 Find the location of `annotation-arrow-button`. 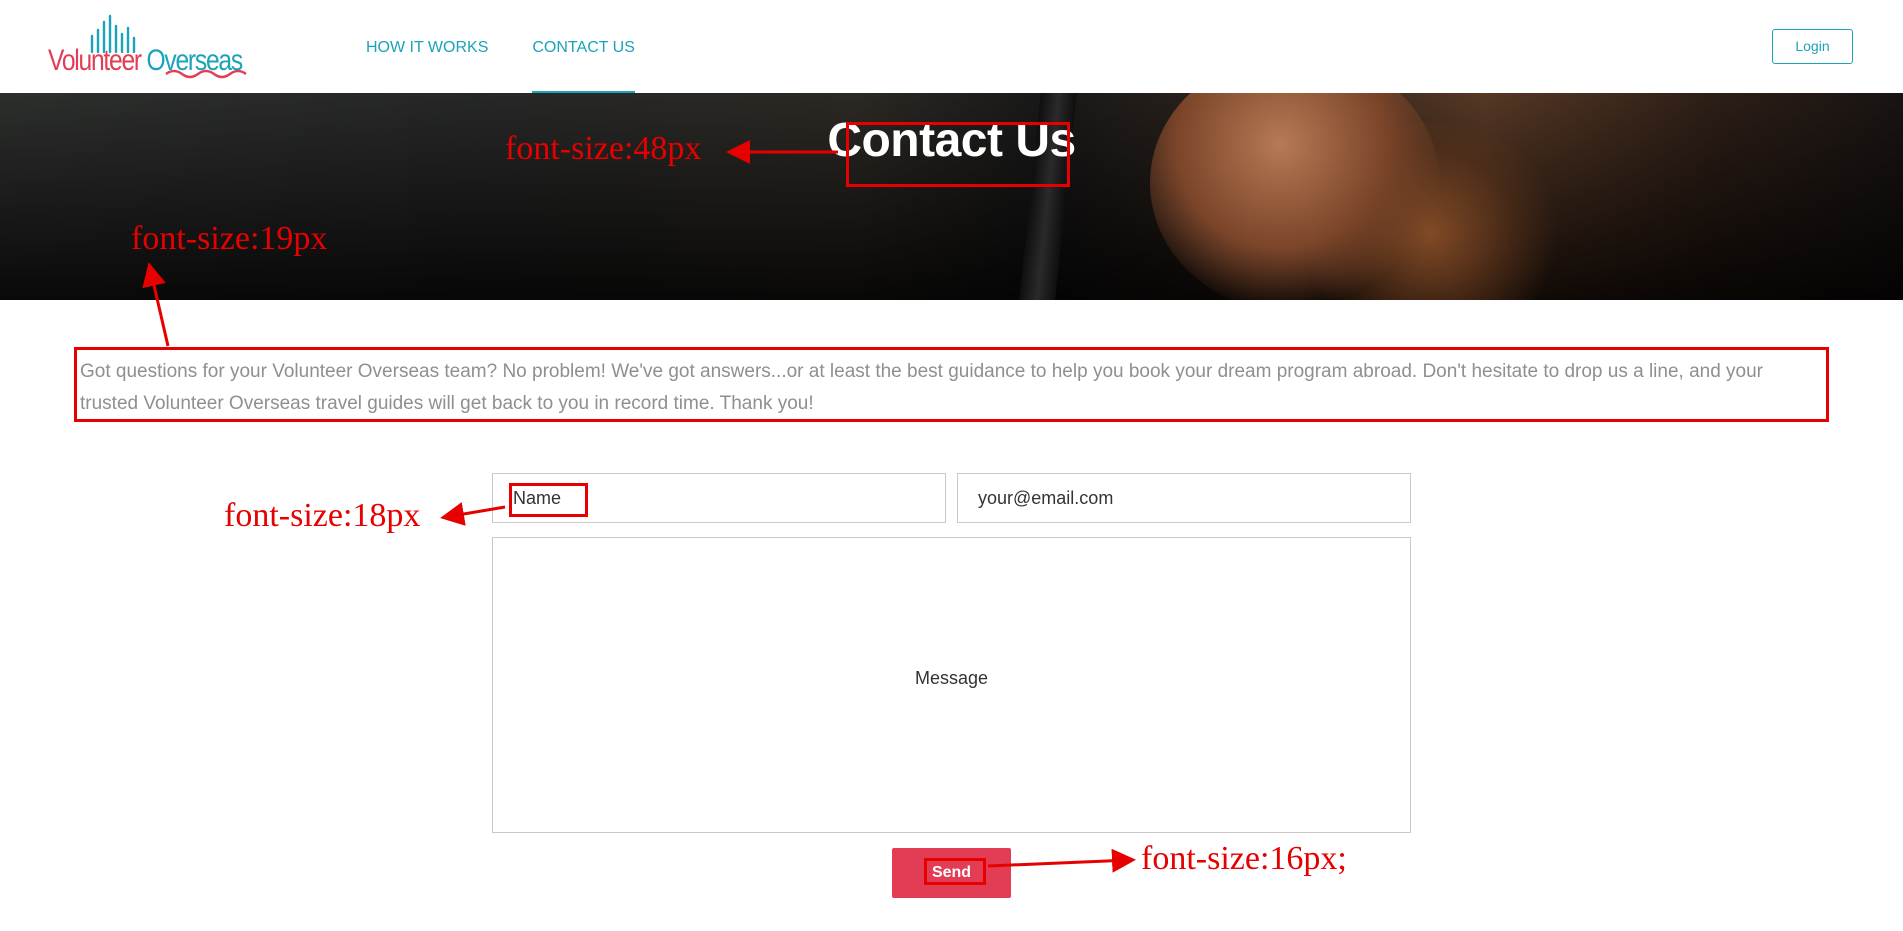

annotation-arrow-button is located at coordinates (1061, 860).